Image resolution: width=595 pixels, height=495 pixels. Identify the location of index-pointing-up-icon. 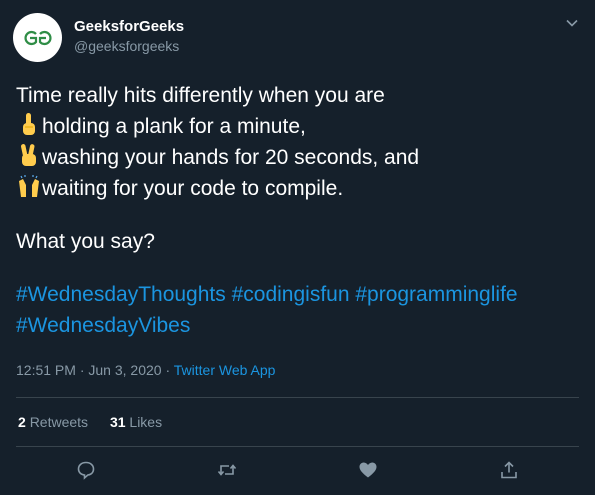
(29, 124).